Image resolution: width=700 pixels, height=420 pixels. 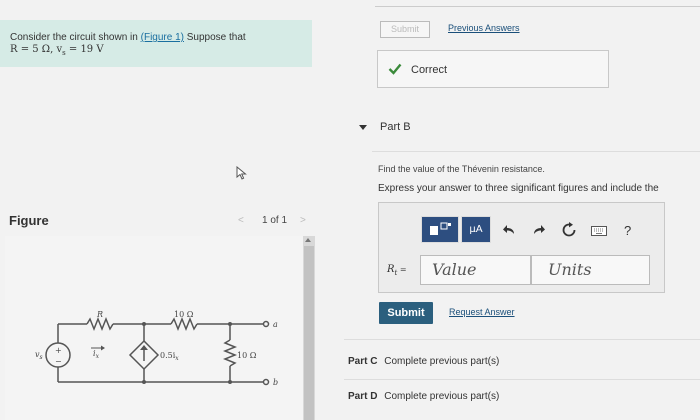 What do you see at coordinates (169, 356) in the screenshot?
I see `label-dep-source: 0.5ix` at bounding box center [169, 356].